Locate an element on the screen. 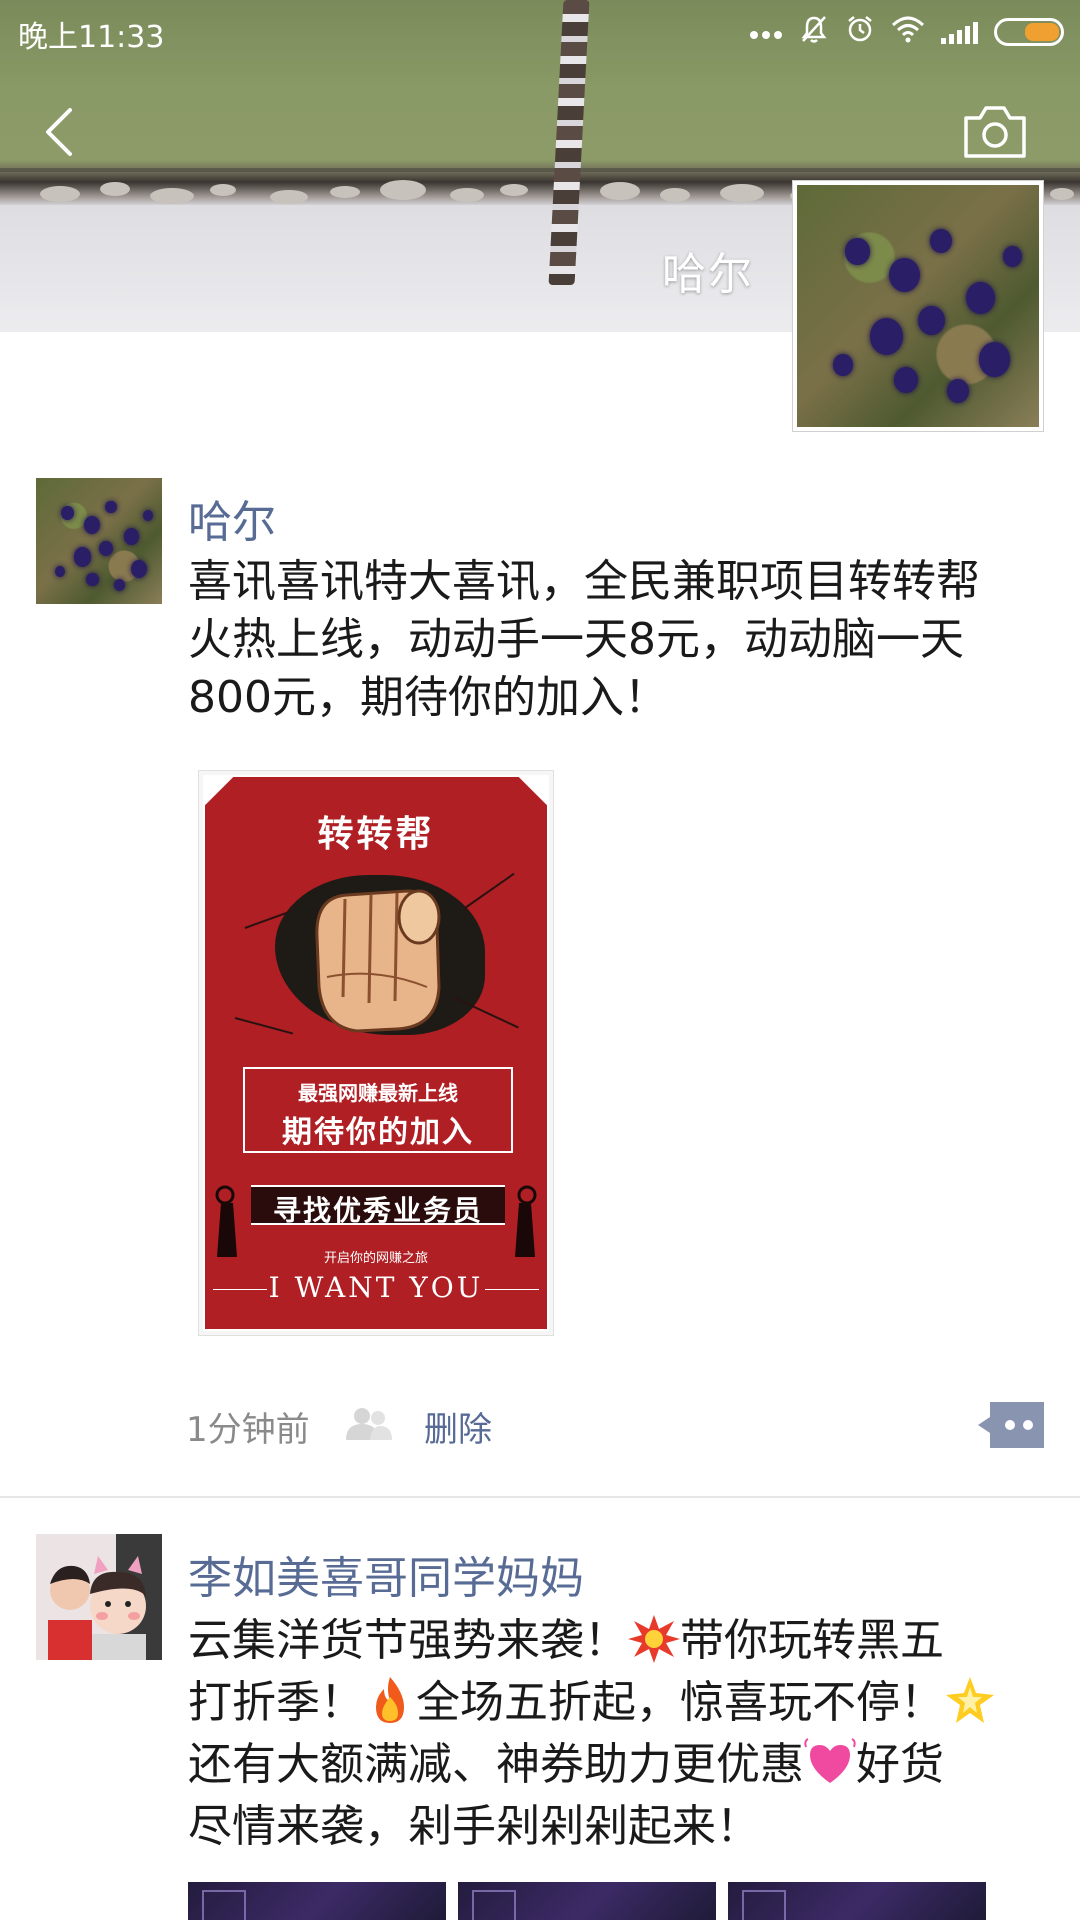 The height and width of the screenshot is (1920, 1080). pointing-fist-icon is located at coordinates (378, 961).